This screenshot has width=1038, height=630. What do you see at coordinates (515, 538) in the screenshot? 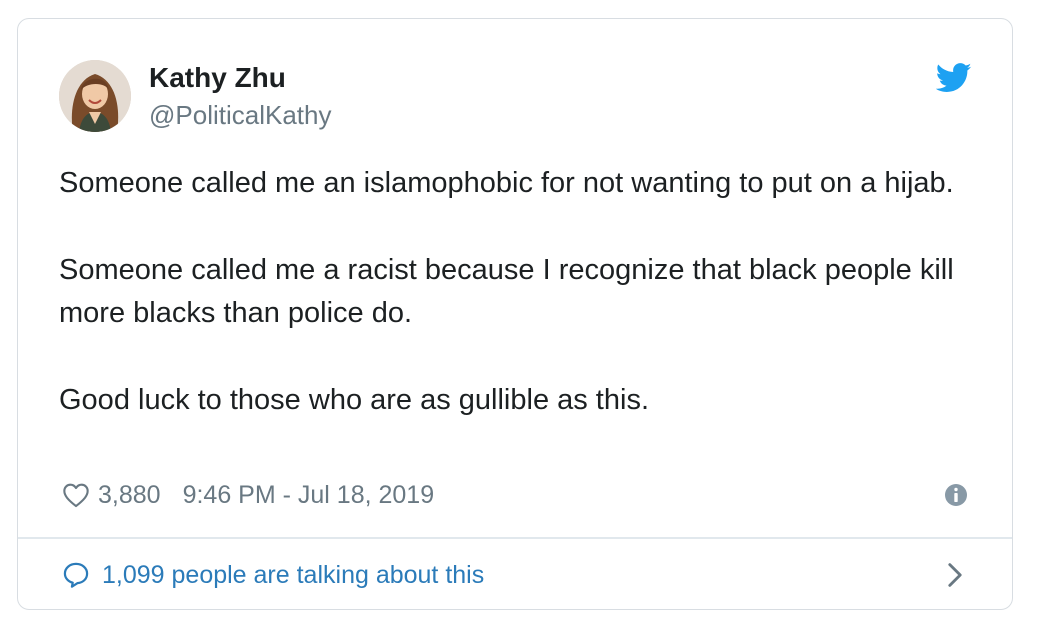
I see `divider` at bounding box center [515, 538].